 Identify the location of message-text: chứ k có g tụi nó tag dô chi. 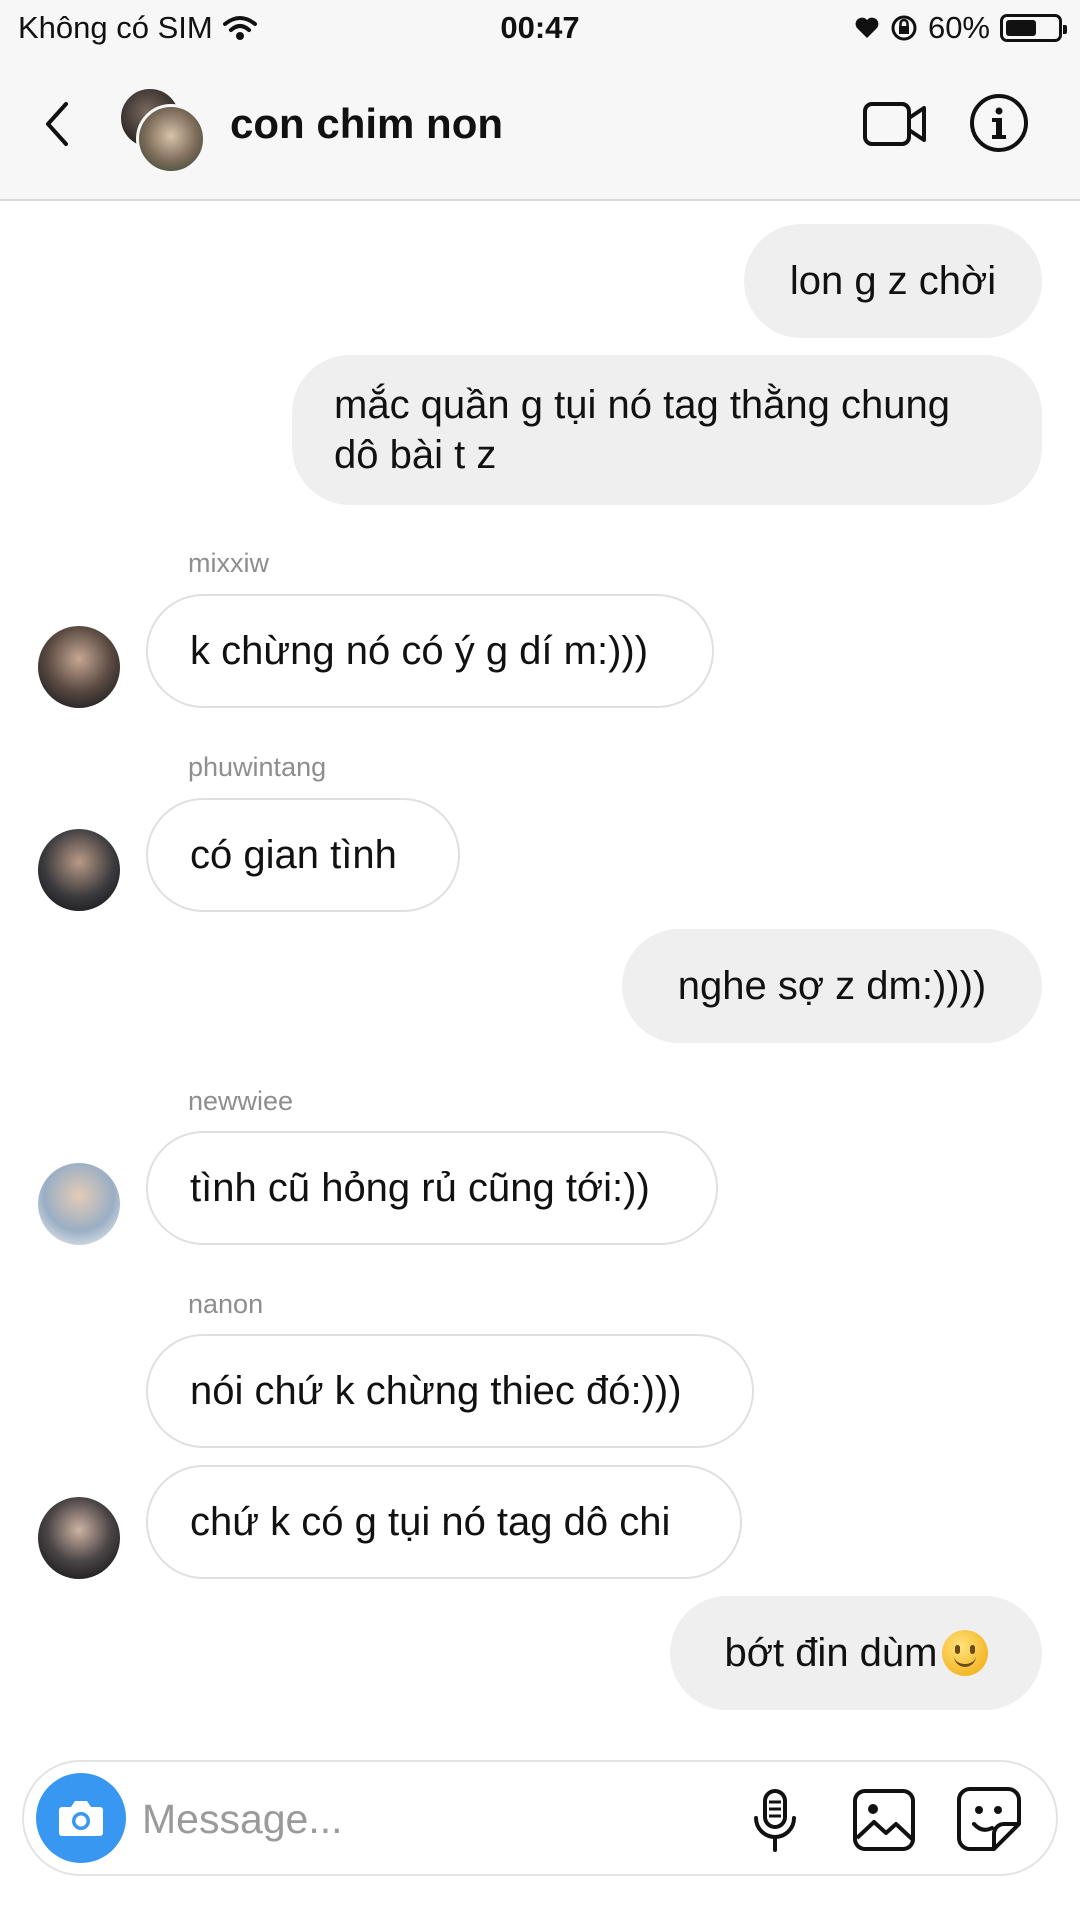
(430, 1522).